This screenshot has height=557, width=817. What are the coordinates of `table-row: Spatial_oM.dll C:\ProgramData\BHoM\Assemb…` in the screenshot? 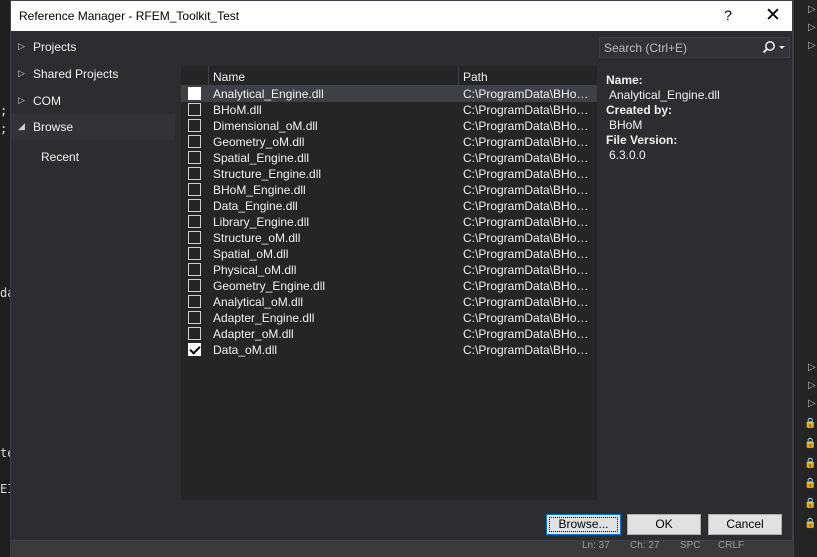 It's located at (389, 254).